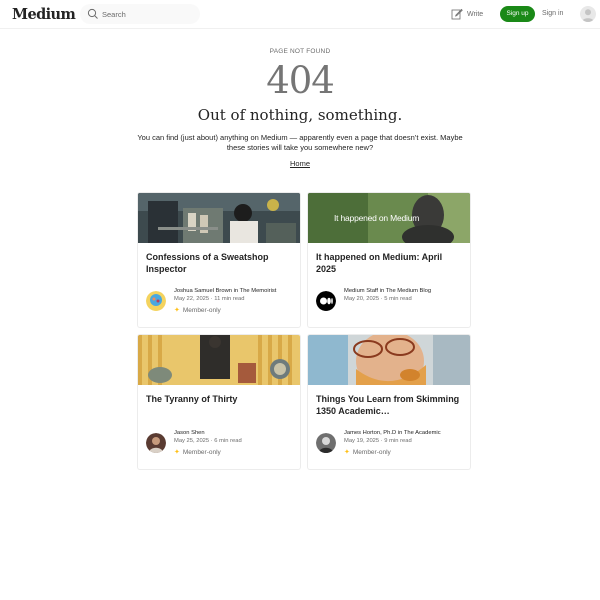 Image resolution: width=600 pixels, height=600 pixels. What do you see at coordinates (517, 14) in the screenshot?
I see `signup-button: Sign up` at bounding box center [517, 14].